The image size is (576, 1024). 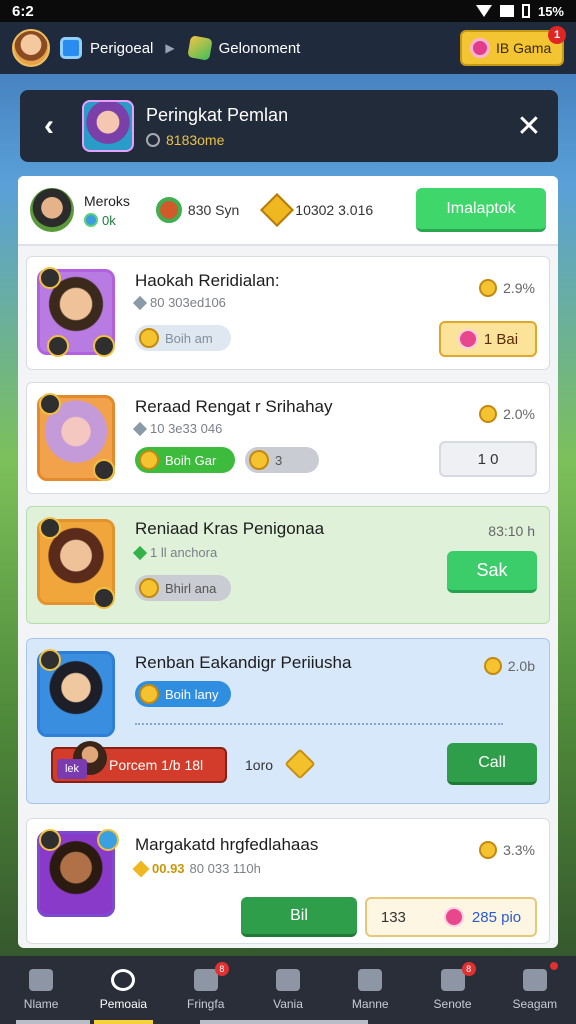 What do you see at coordinates (492, 764) in the screenshot?
I see `call-button: Call` at bounding box center [492, 764].